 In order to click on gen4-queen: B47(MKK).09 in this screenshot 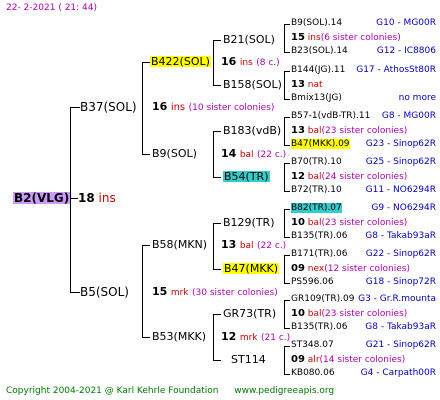, I will do `click(320, 144)`.